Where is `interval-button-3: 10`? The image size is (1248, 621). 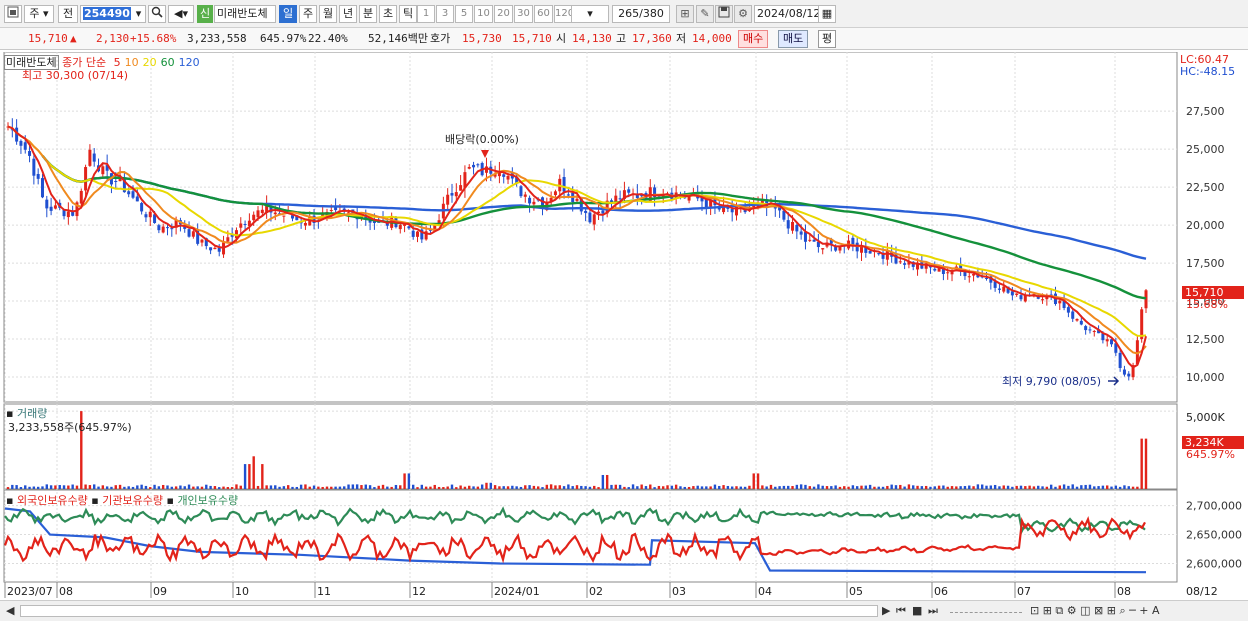
interval-button-3: 10 is located at coordinates (483, 14).